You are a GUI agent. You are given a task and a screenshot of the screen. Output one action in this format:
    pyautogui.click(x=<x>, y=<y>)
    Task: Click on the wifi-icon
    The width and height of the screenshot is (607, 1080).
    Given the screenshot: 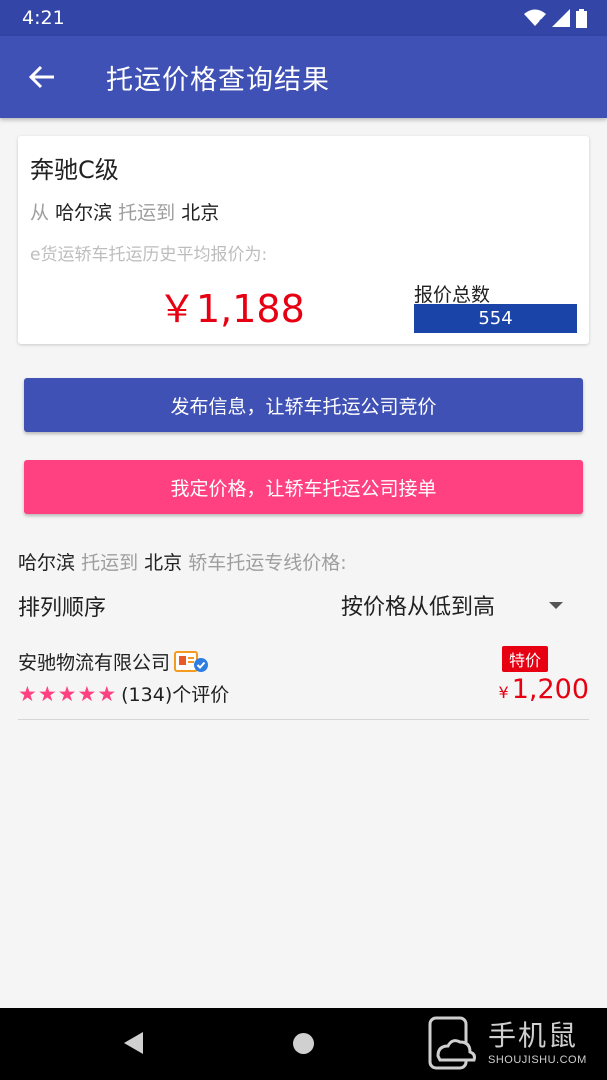 What is the action you would take?
    pyautogui.click(x=535, y=17)
    